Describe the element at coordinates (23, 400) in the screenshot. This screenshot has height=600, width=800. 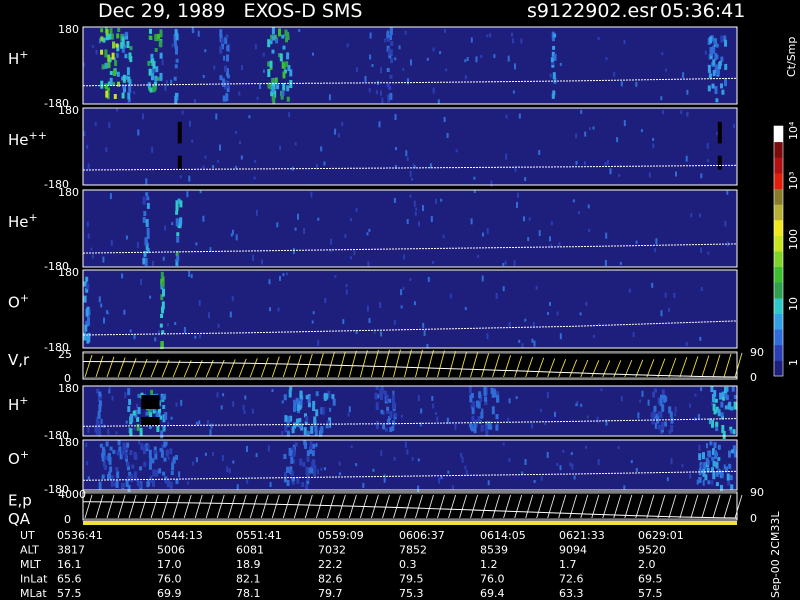
I see `panel-label-sup: +` at that location.